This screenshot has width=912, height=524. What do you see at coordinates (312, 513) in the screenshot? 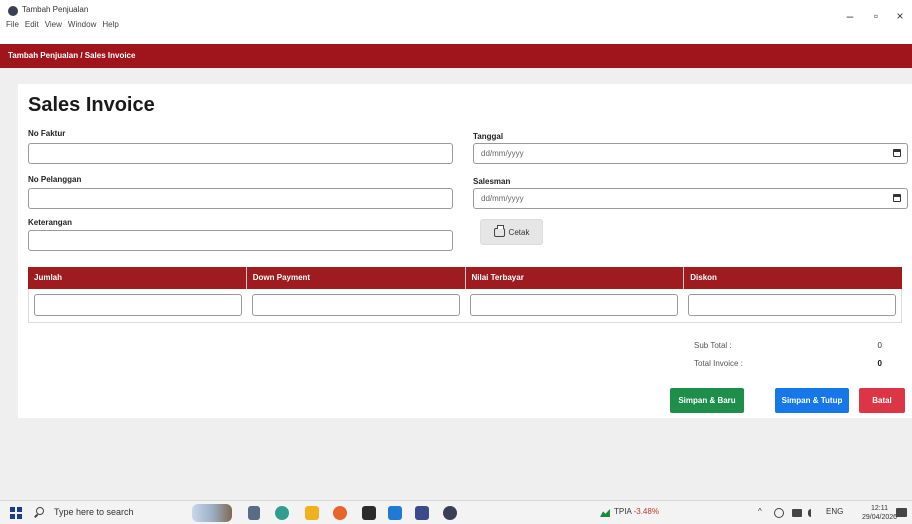
I see `file-explorer-icon` at bounding box center [312, 513].